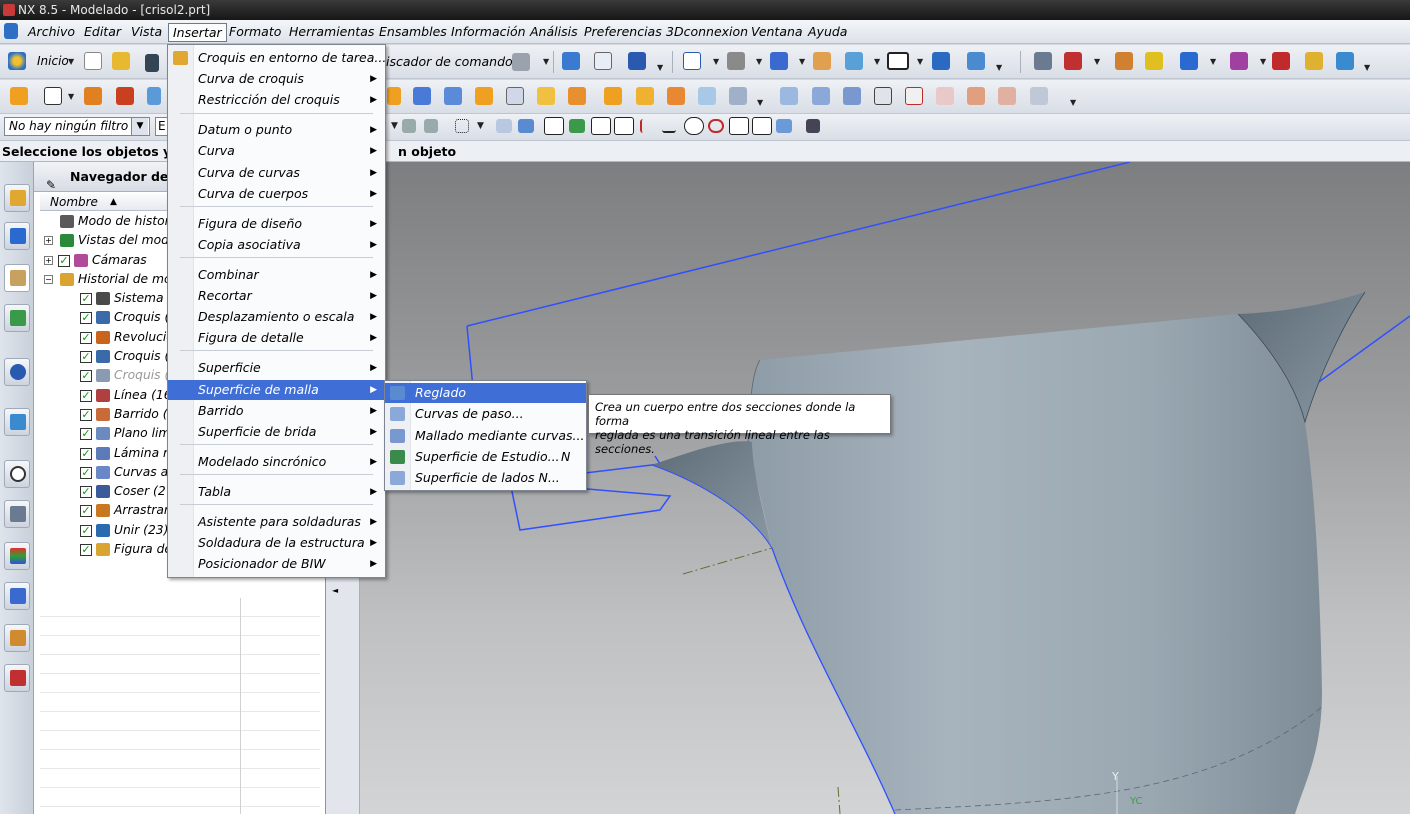 The image size is (1410, 814). What do you see at coordinates (554, 32) in the screenshot?
I see `menu-analisis: Análisis` at bounding box center [554, 32].